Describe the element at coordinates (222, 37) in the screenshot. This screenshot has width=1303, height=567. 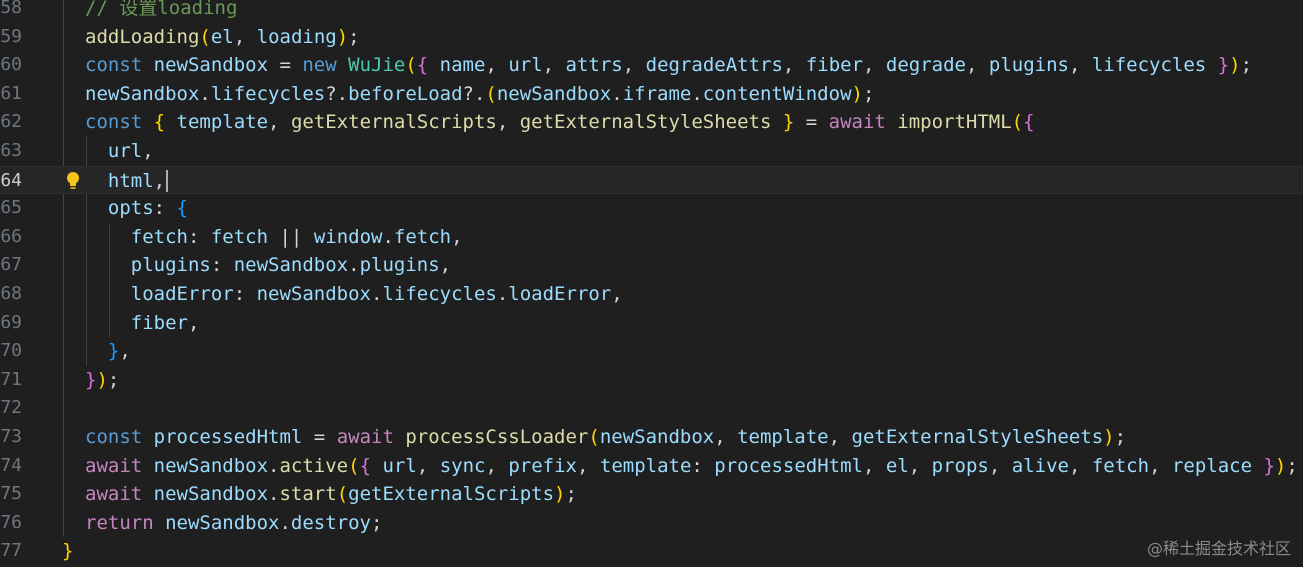
I see `code-text: addLoading(el, loading);` at that location.